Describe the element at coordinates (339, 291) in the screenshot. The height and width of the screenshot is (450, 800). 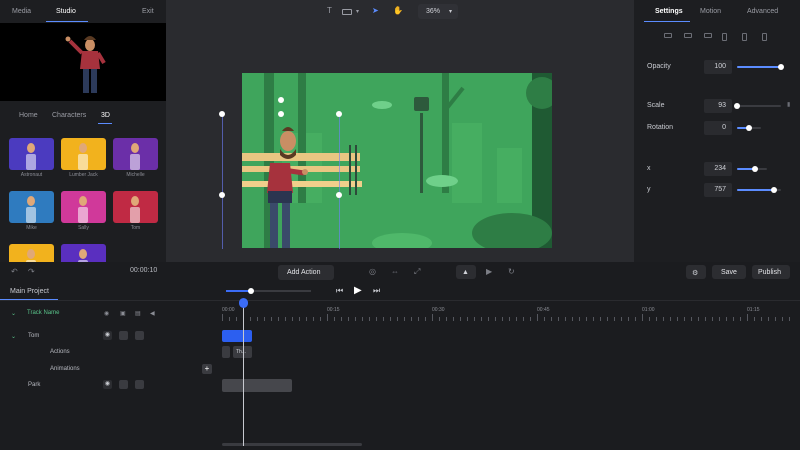
I see `skip-back-icon: ⏮` at that location.